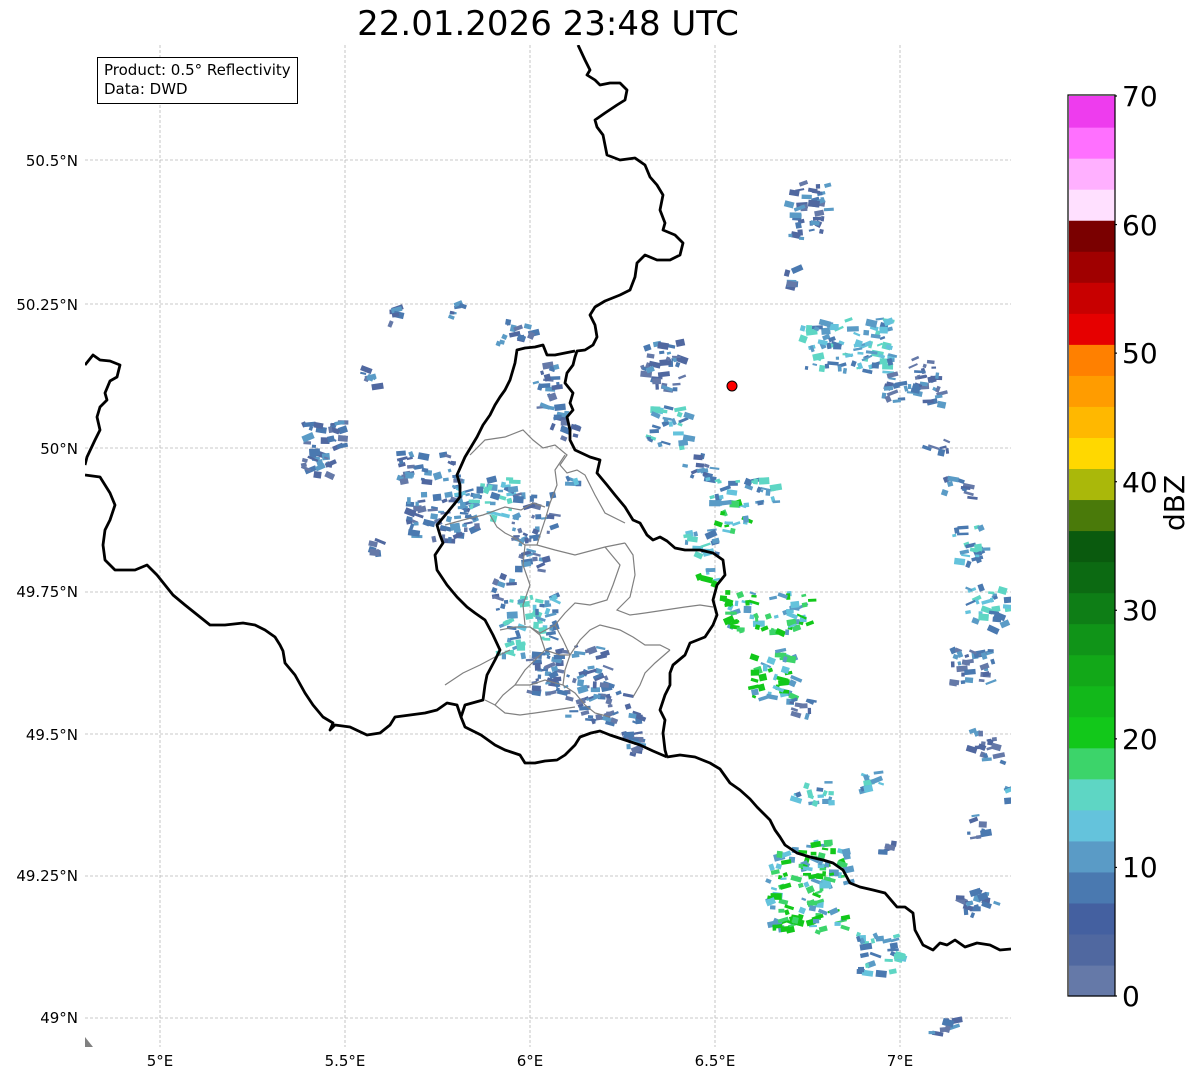 The image size is (1202, 1081). Describe the element at coordinates (715, 1061) in the screenshot. I see `lon-tick-label: 6.5°E` at that location.